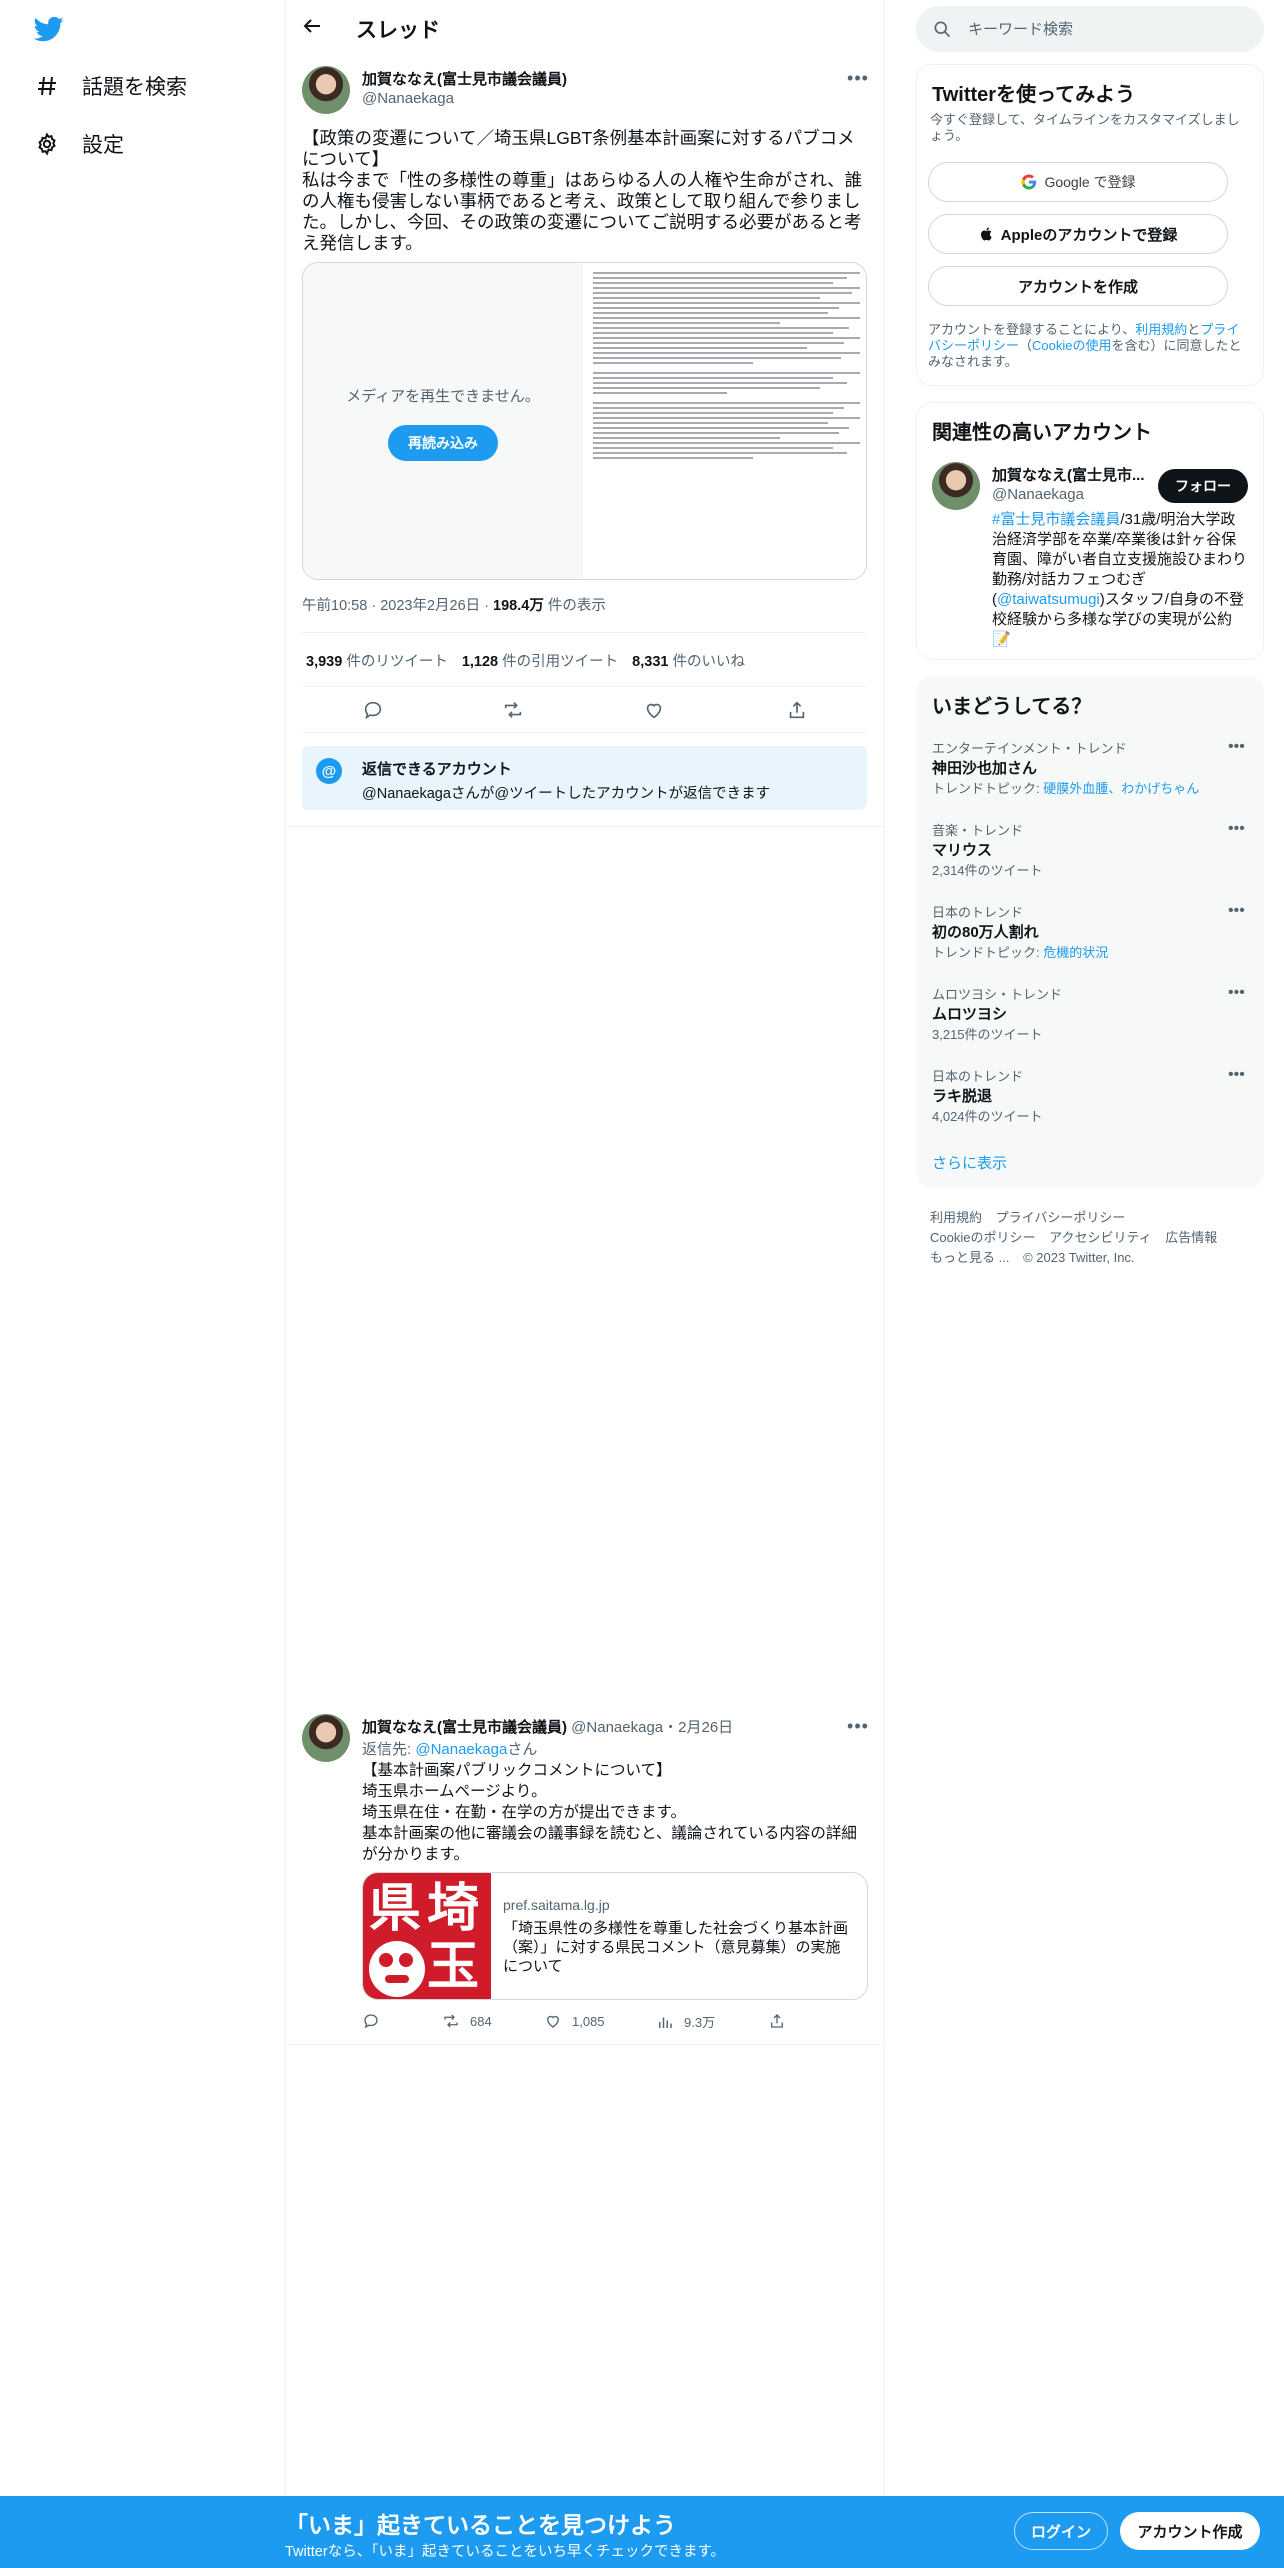  I want to click on reload-button: 再読み込み, so click(443, 443).